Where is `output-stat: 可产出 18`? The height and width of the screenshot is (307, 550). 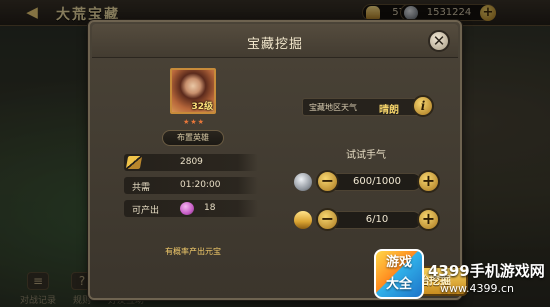 output-stat: 可产出 18 is located at coordinates (191, 208).